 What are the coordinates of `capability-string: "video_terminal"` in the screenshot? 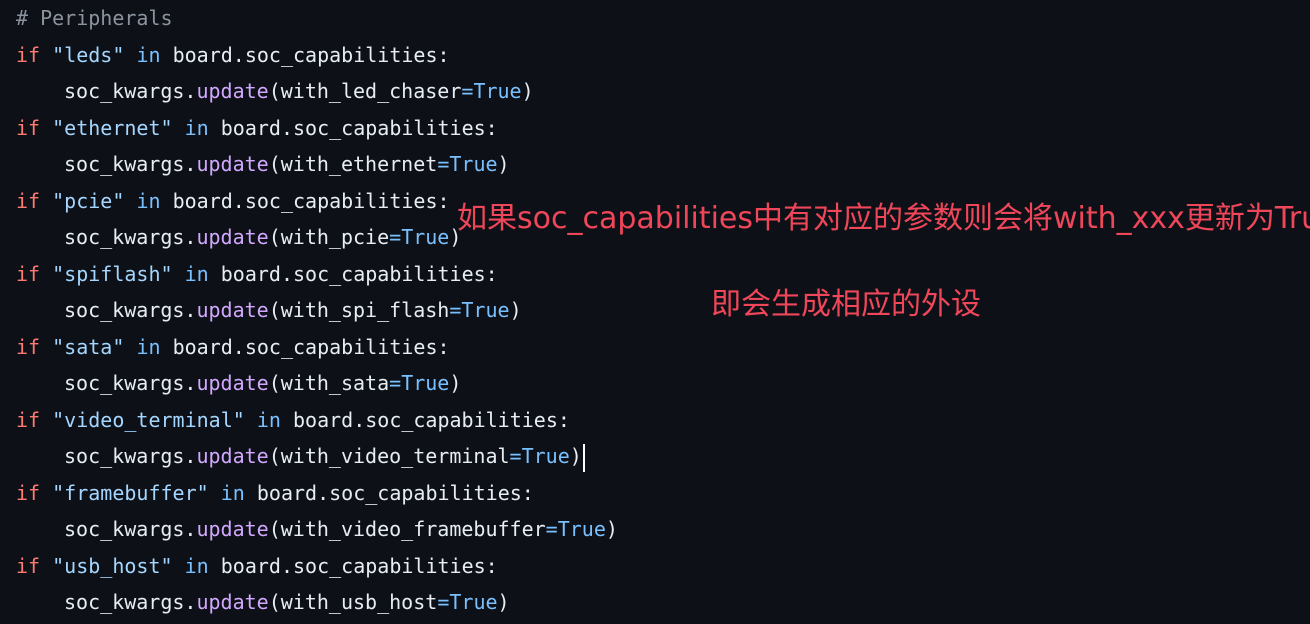 It's located at (148, 419).